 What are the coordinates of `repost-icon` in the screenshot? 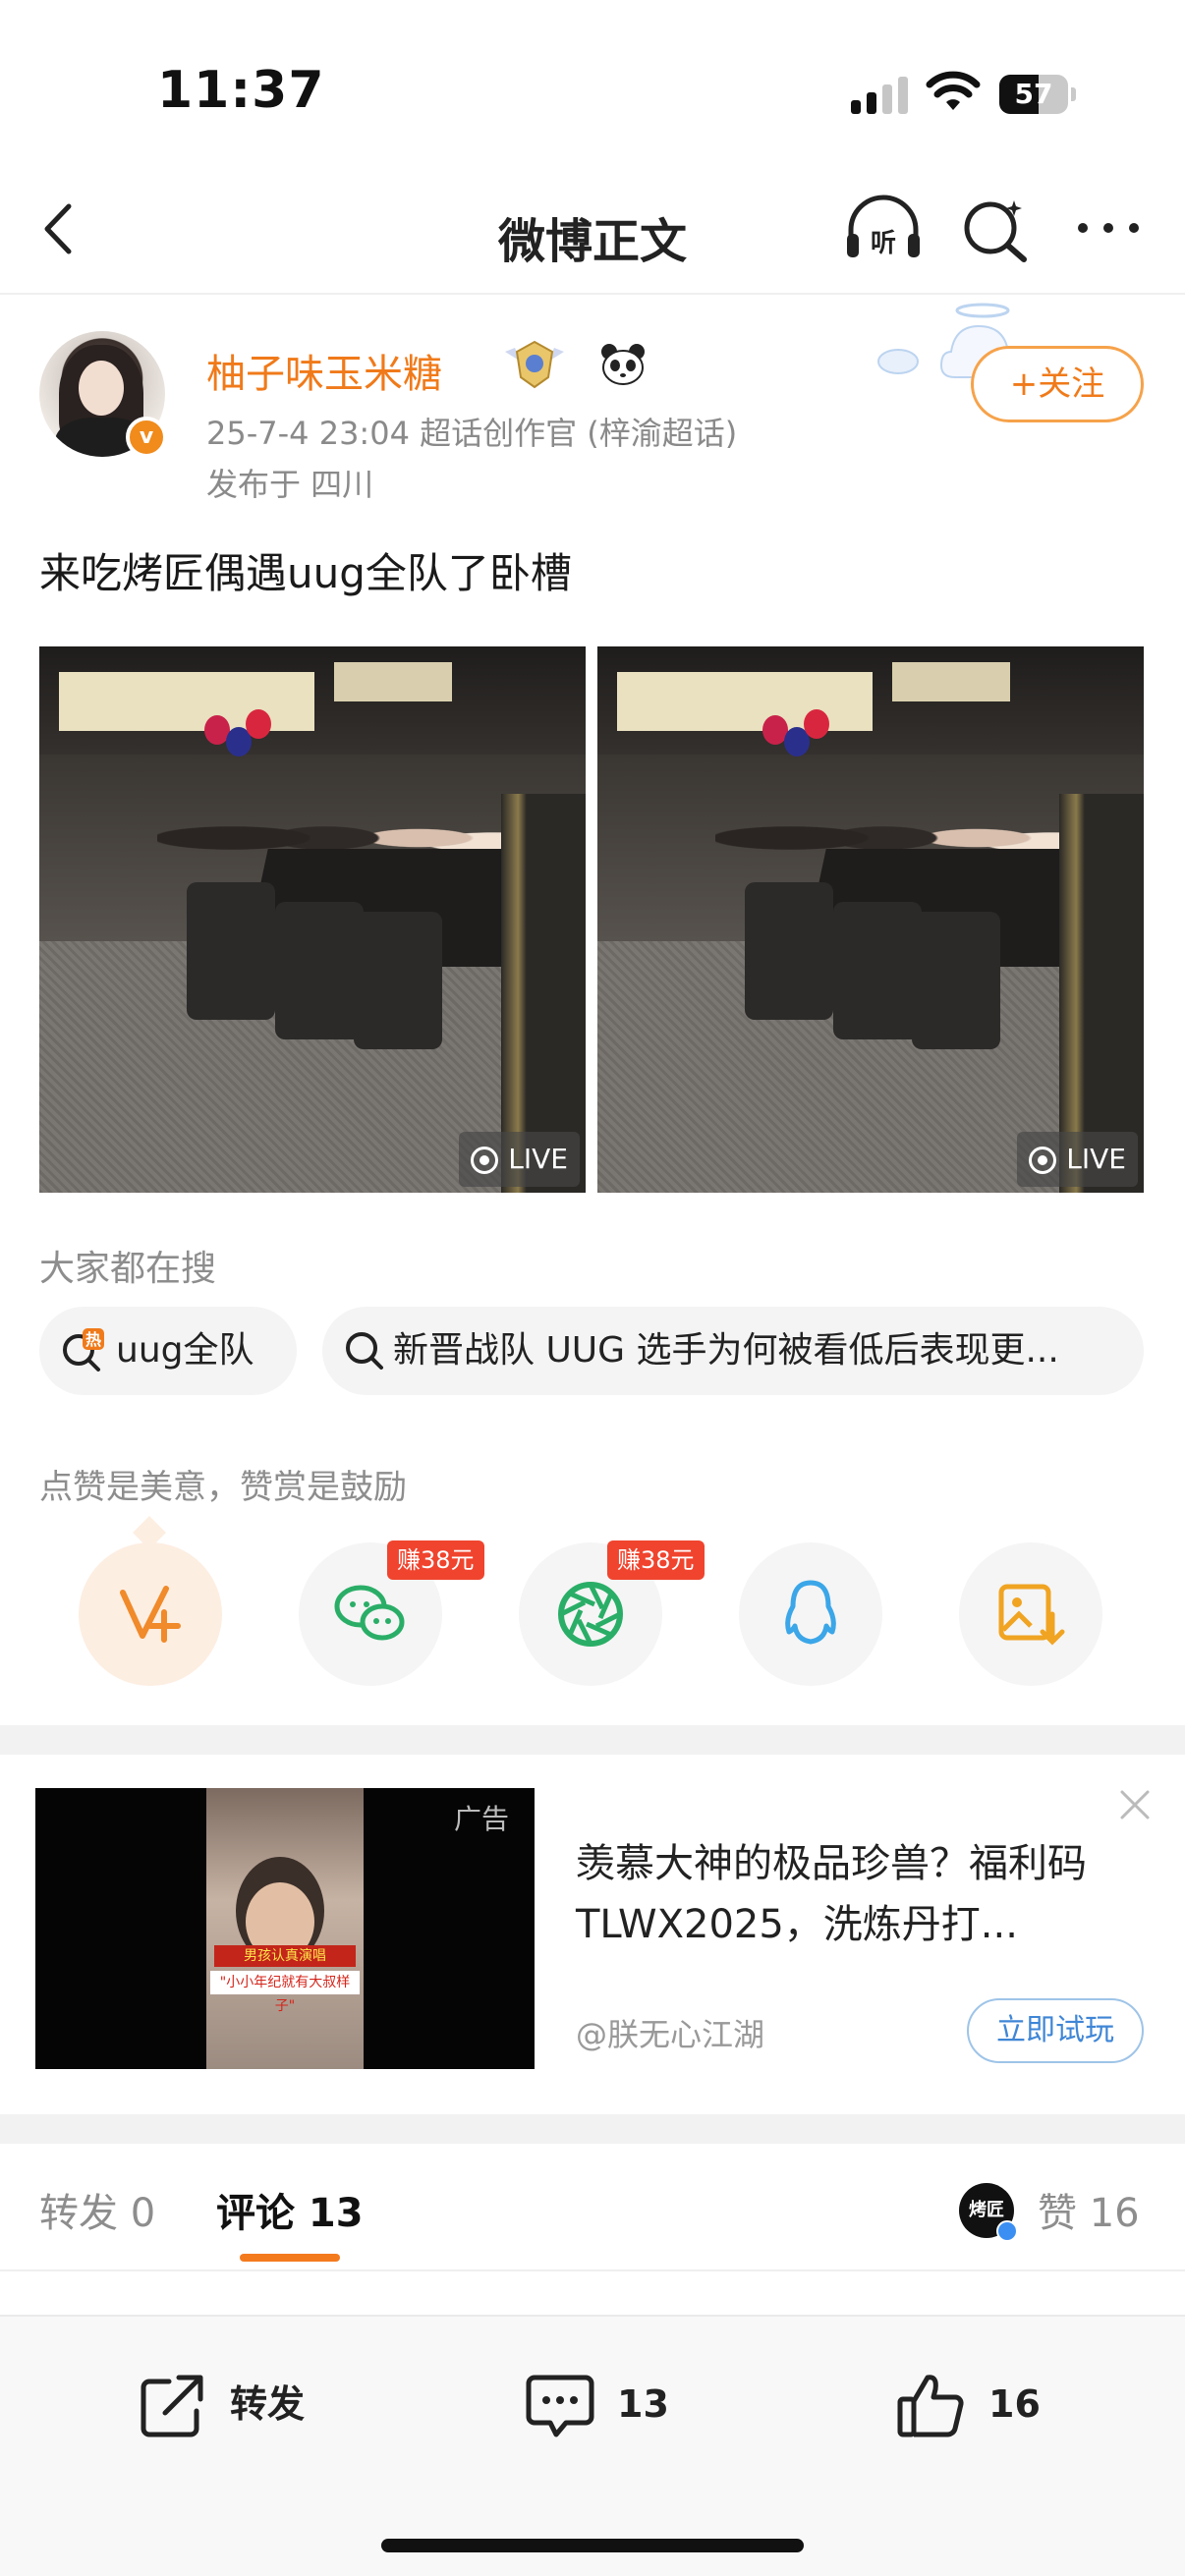 It's located at (172, 2406).